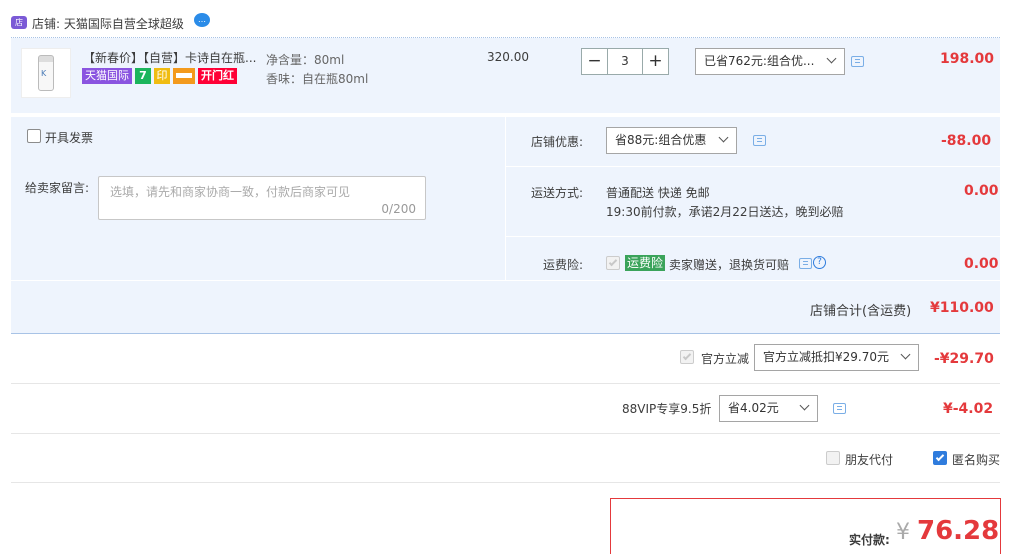  Describe the element at coordinates (594, 61) in the screenshot. I see `decrease-button: −` at that location.